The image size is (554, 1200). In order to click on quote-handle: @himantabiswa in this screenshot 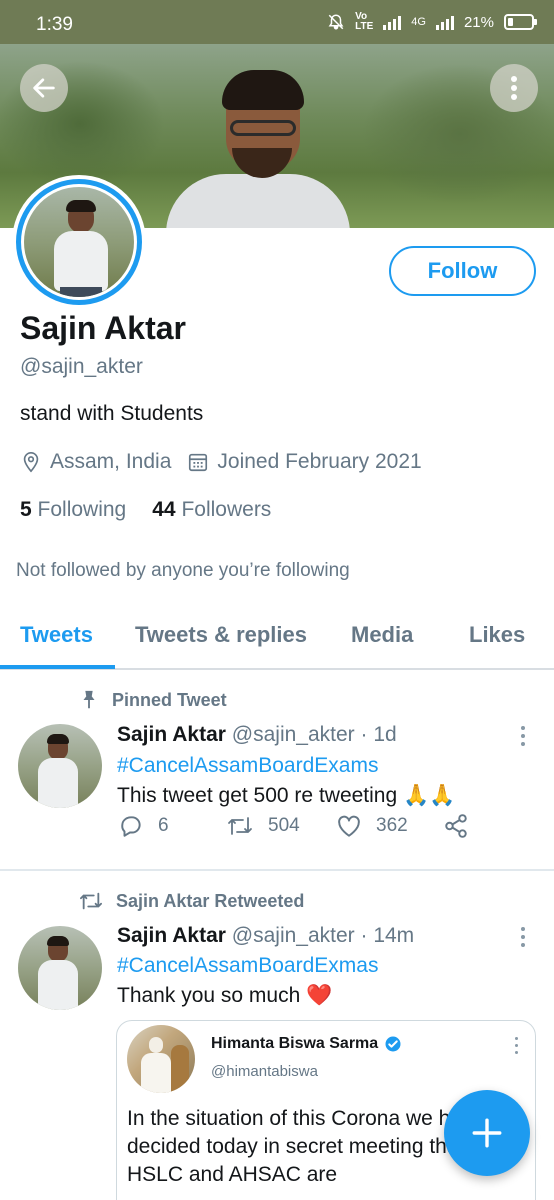, I will do `click(264, 1071)`.